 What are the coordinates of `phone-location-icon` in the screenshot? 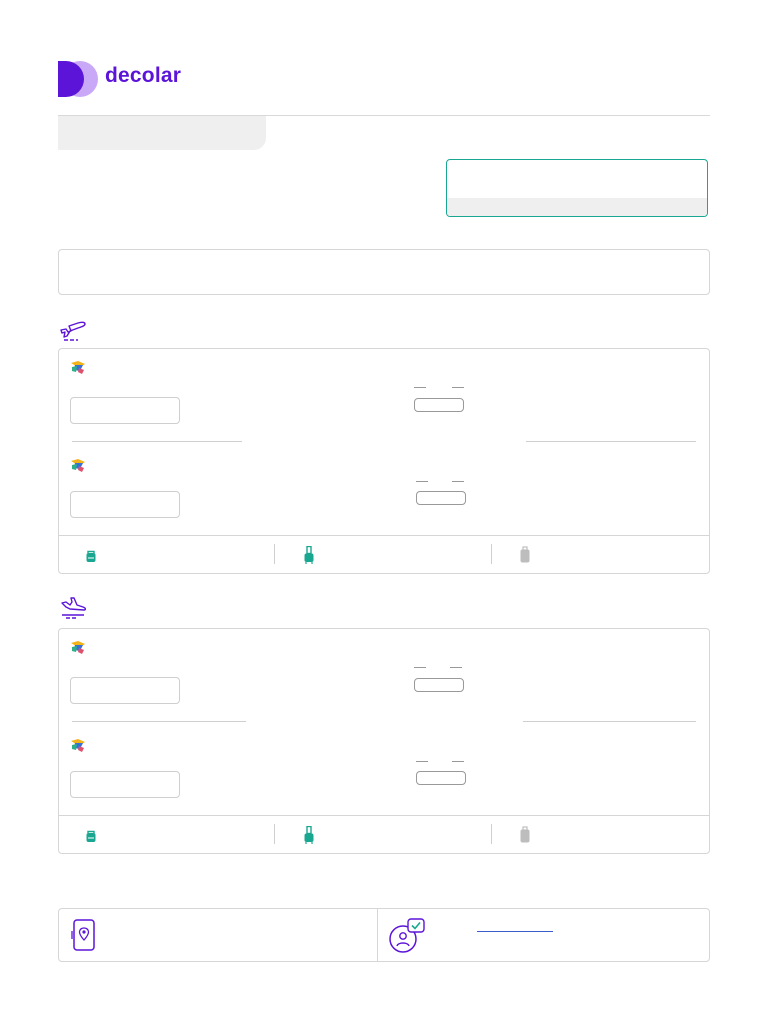 It's located at (83, 935).